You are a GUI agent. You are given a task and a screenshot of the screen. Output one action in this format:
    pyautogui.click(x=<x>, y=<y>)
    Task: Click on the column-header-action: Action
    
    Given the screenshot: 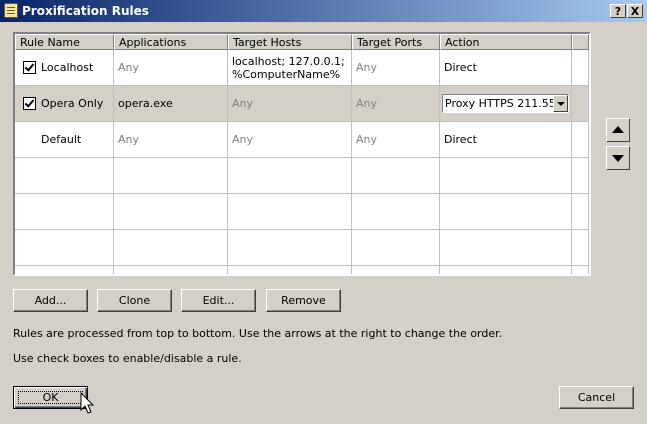 What is the action you would take?
    pyautogui.click(x=506, y=42)
    